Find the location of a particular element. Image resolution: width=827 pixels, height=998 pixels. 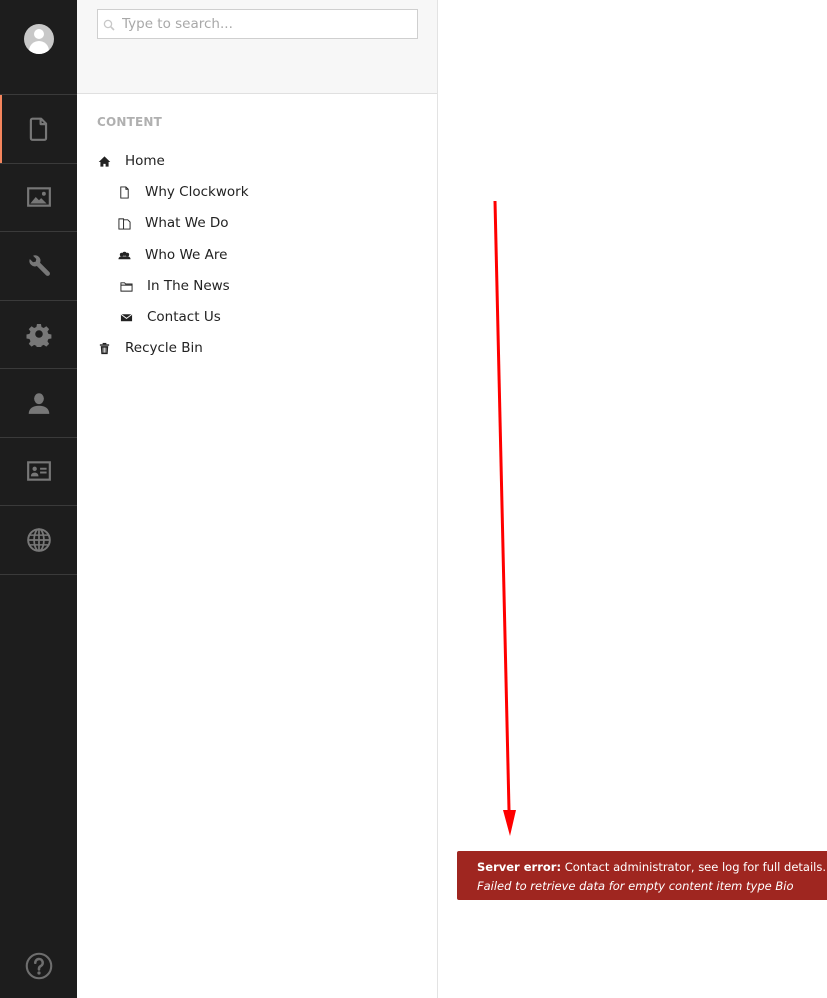

image-icon is located at coordinates (38, 197).